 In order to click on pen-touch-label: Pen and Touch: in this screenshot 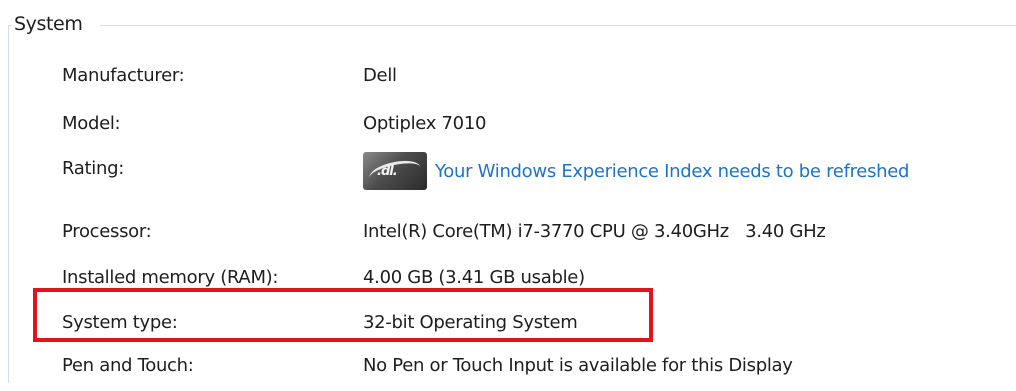, I will do `click(128, 365)`.